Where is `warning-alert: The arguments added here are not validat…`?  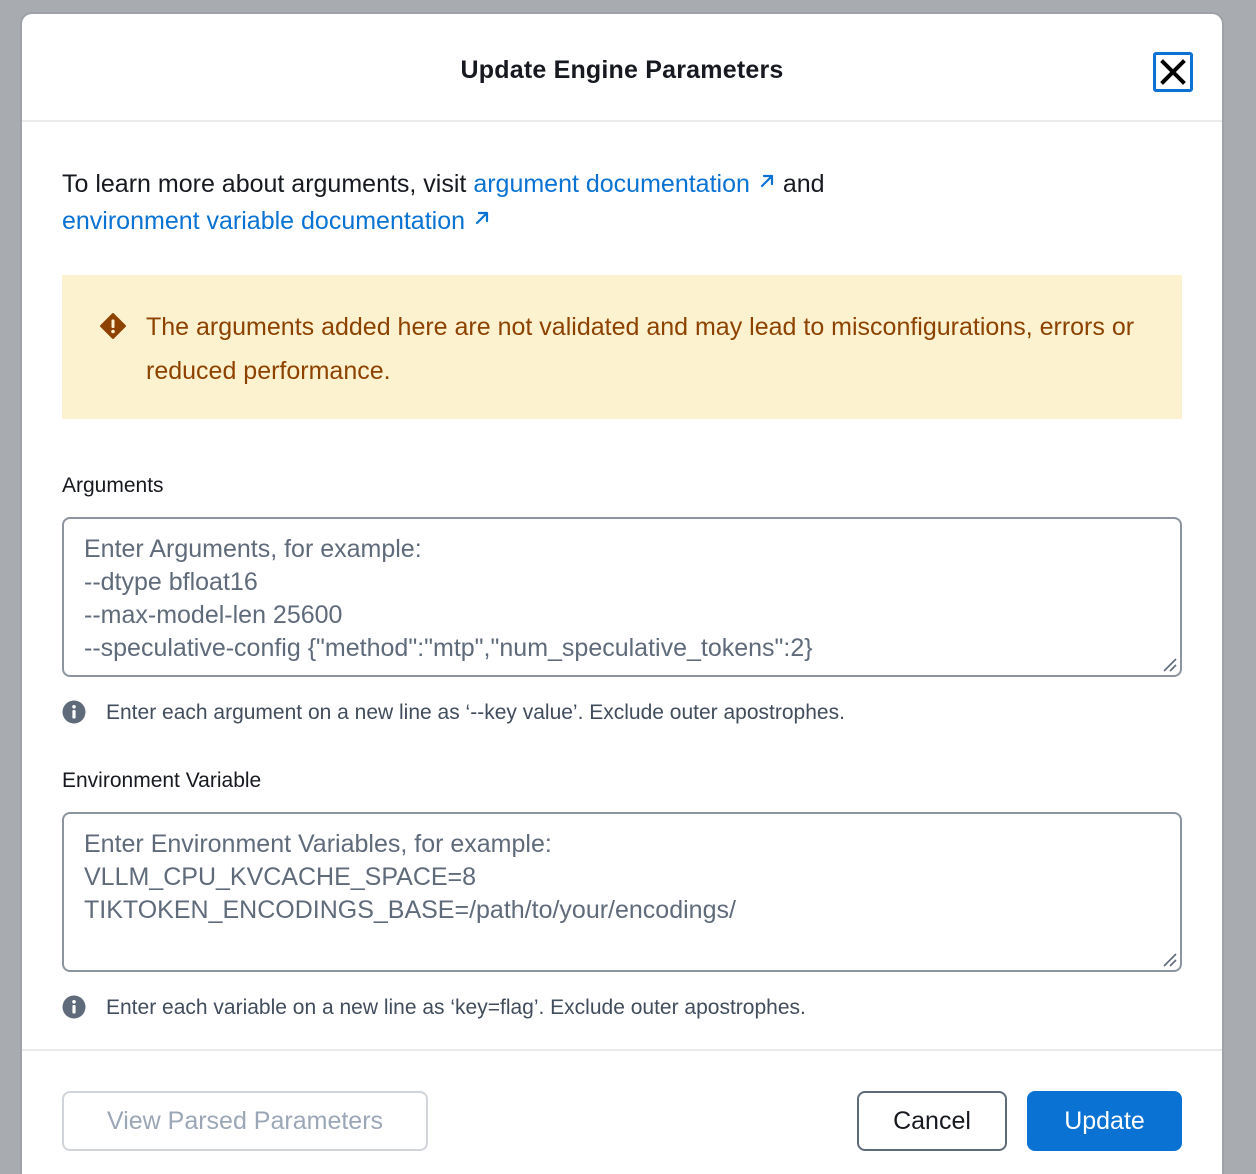 warning-alert: The arguments added here are not validat… is located at coordinates (622, 347).